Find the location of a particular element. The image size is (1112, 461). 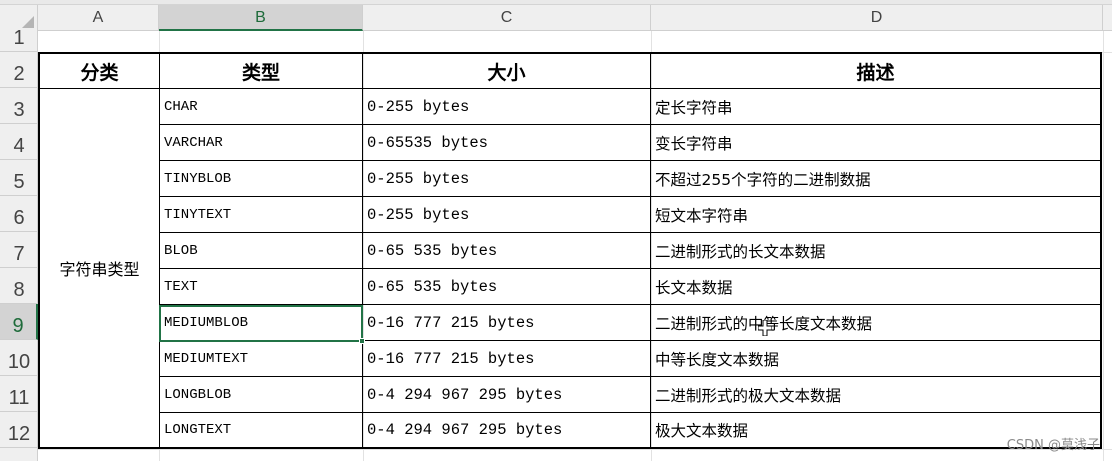

description-cell: 变长字符串 is located at coordinates (875, 142).